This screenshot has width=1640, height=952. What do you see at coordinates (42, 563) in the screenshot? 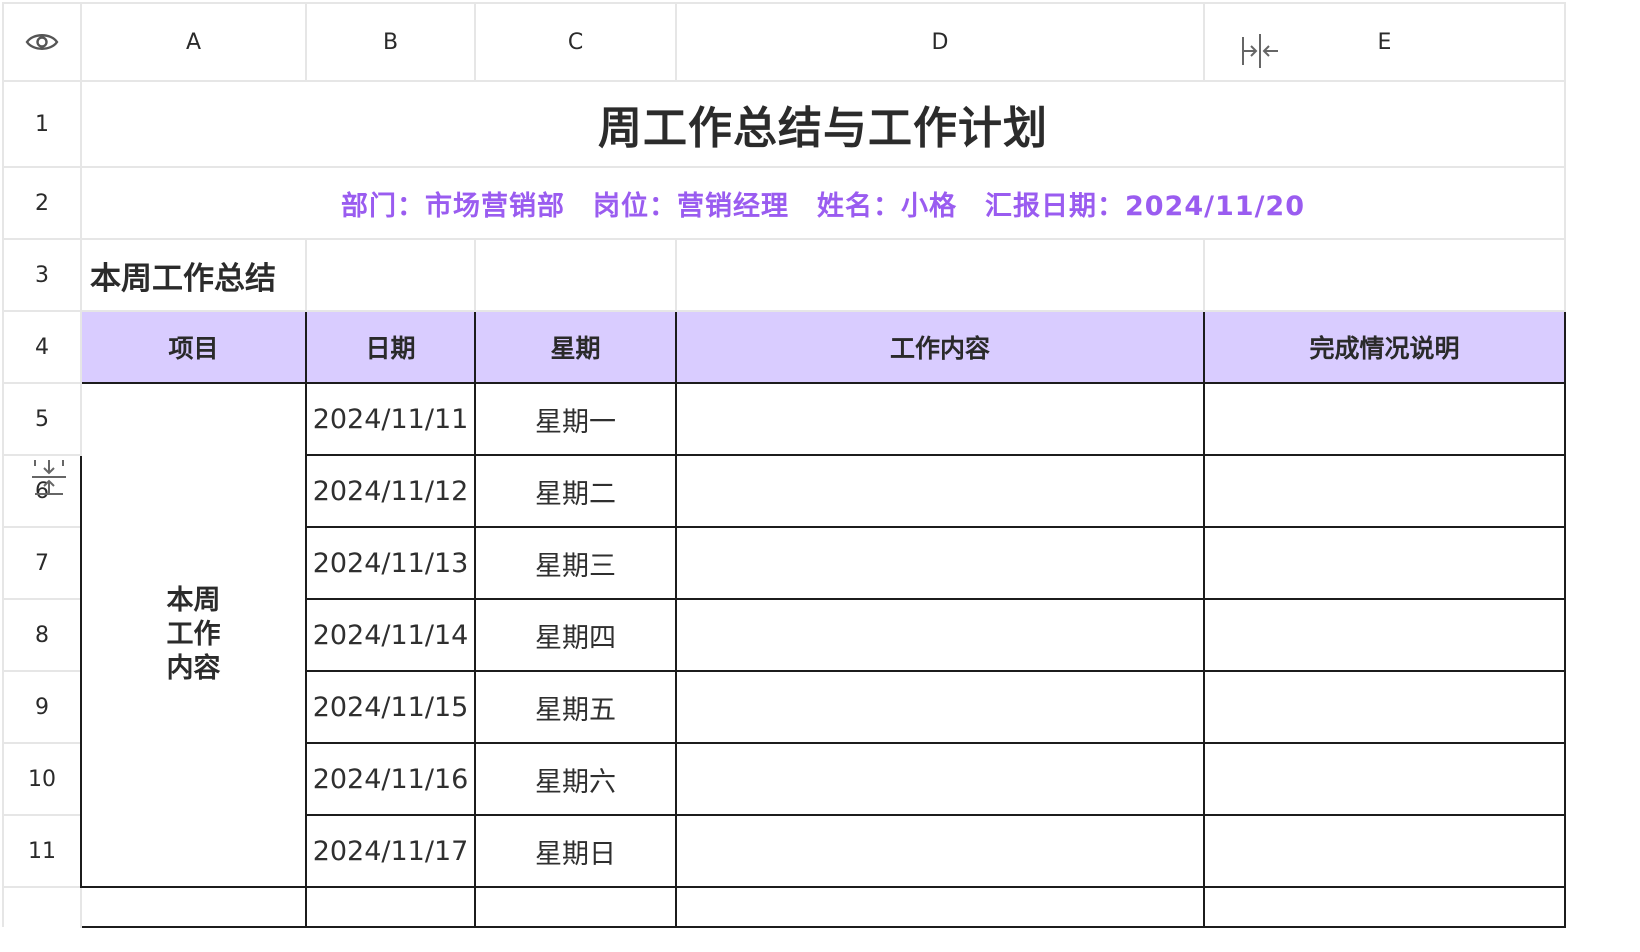
I see `row-header-7: 7` at bounding box center [42, 563].